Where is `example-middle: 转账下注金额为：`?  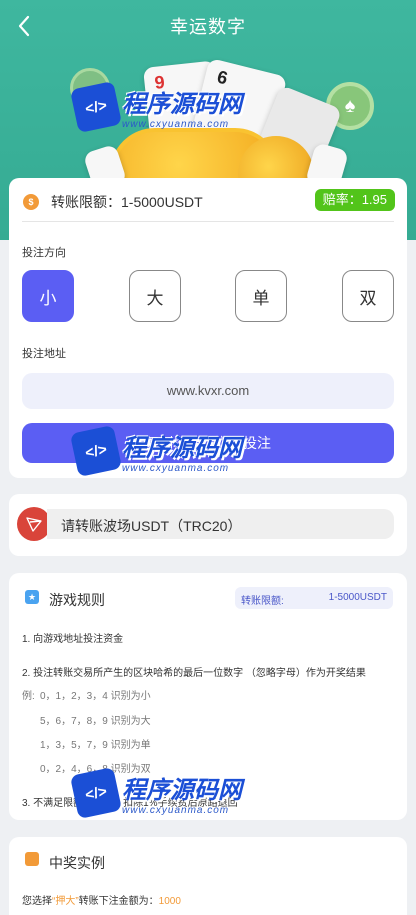 example-middle: 转账下注金额为： is located at coordinates (118, 901).